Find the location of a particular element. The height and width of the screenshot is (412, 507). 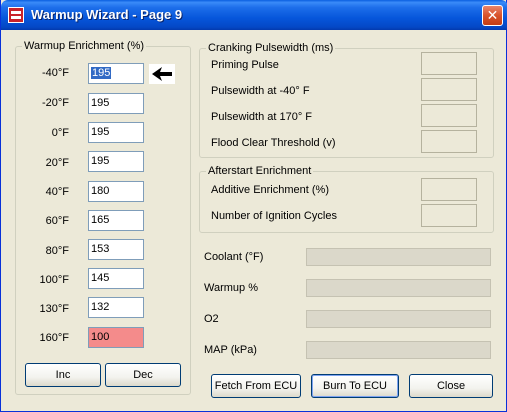

warmup-enrichment-legend: Warmup Enrichment (%) is located at coordinates (84, 46).